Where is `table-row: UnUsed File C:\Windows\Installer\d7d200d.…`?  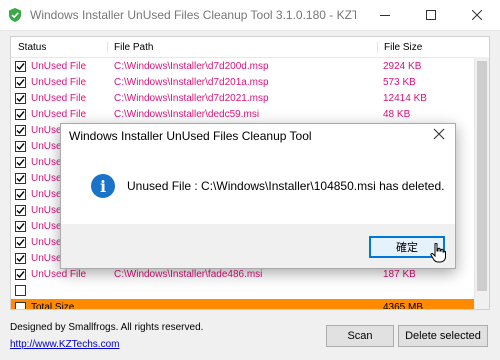 table-row: UnUsed File C:\Windows\Installer\d7d200d.… is located at coordinates (250, 66).